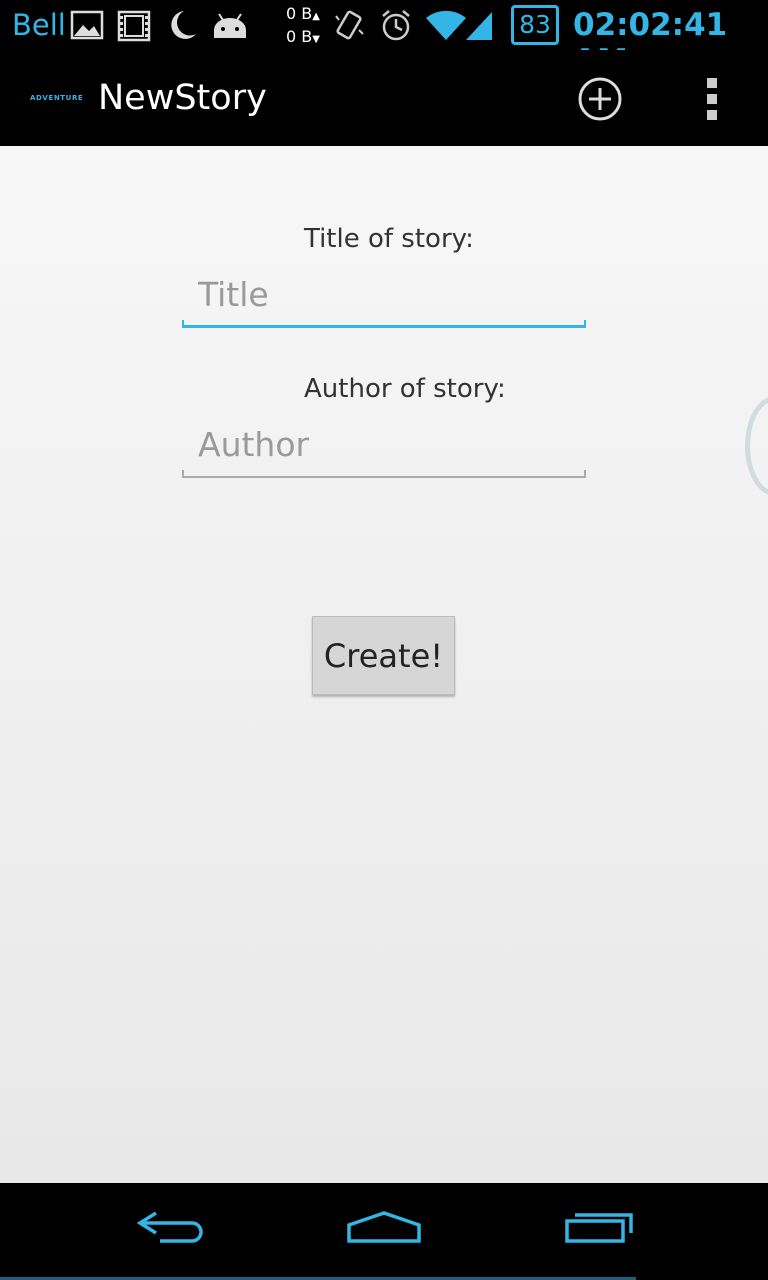 The height and width of the screenshot is (1280, 768). Describe the element at coordinates (446, 25) in the screenshot. I see `wifi-icon` at that location.